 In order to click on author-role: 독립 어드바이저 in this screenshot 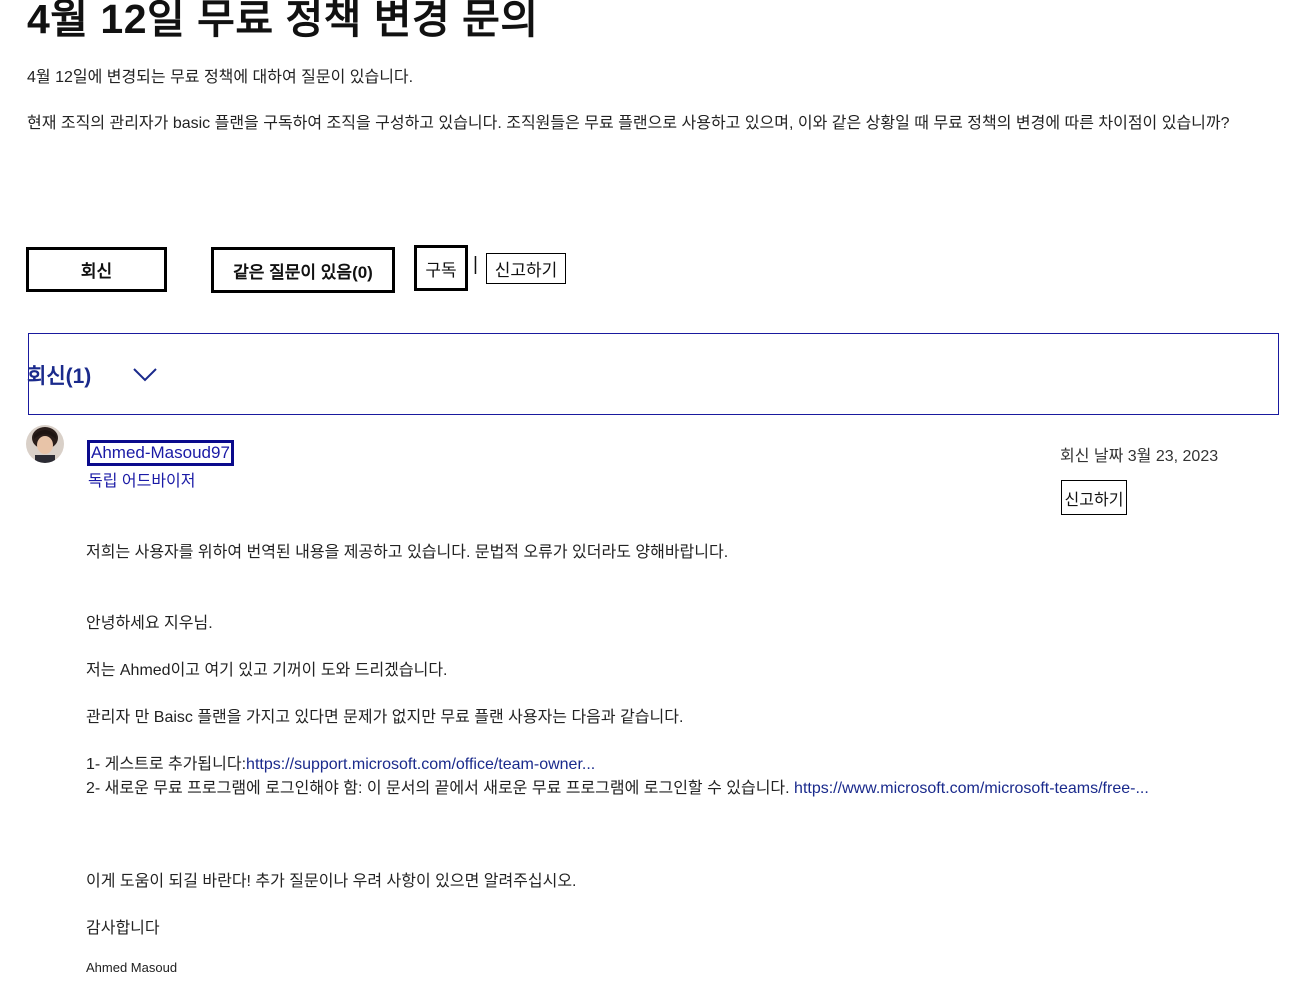, I will do `click(142, 481)`.